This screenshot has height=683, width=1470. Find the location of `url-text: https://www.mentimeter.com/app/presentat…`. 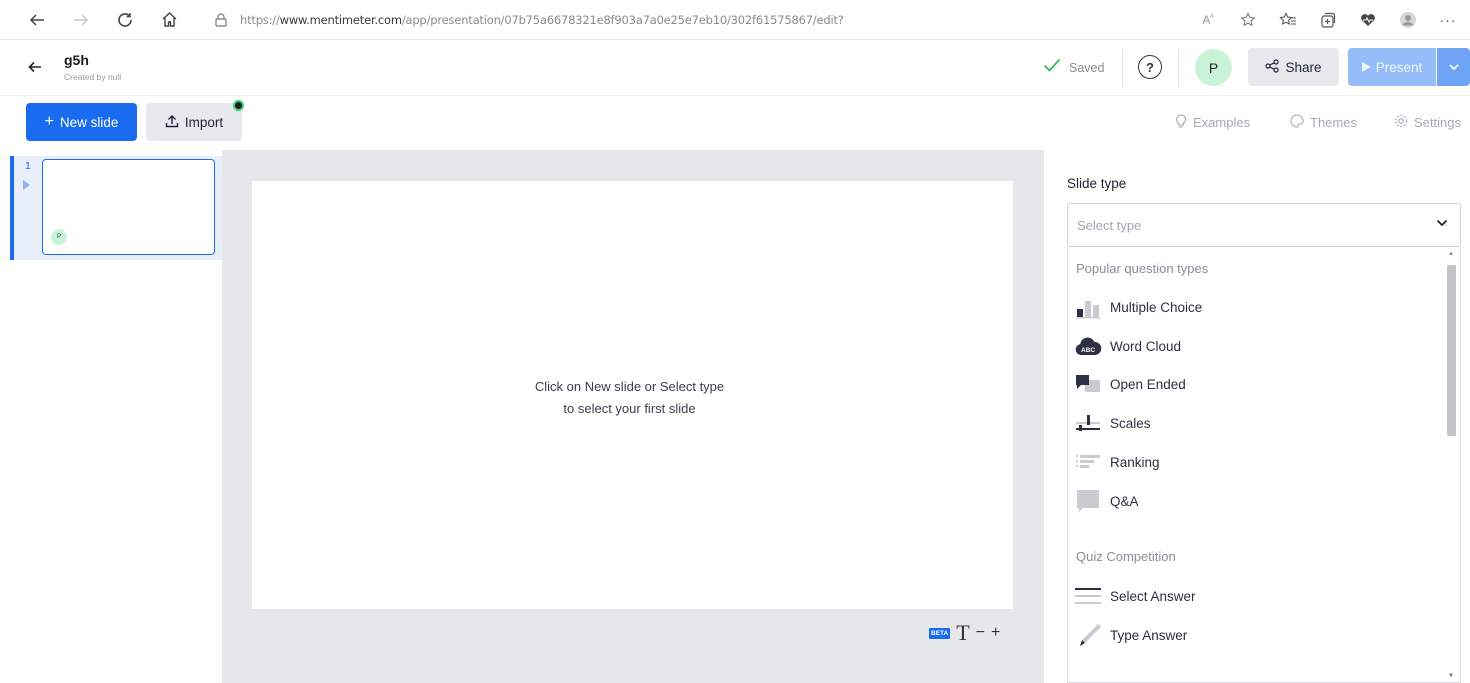

url-text: https://www.mentimeter.com/app/presentat… is located at coordinates (542, 20).